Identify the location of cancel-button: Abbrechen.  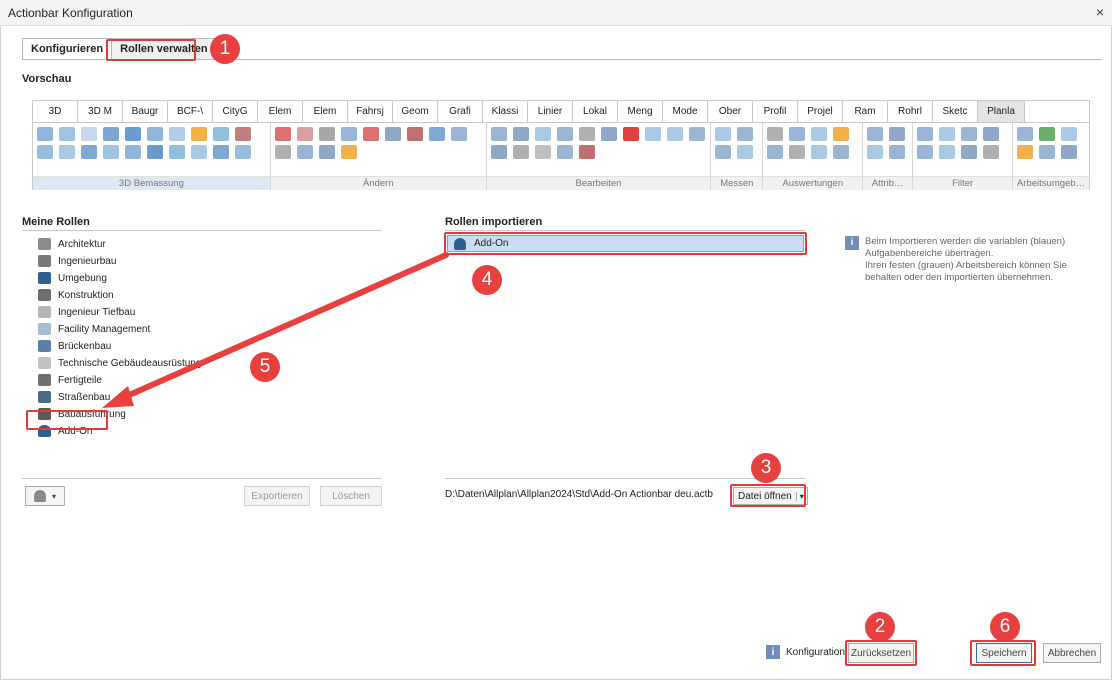
(1072, 653).